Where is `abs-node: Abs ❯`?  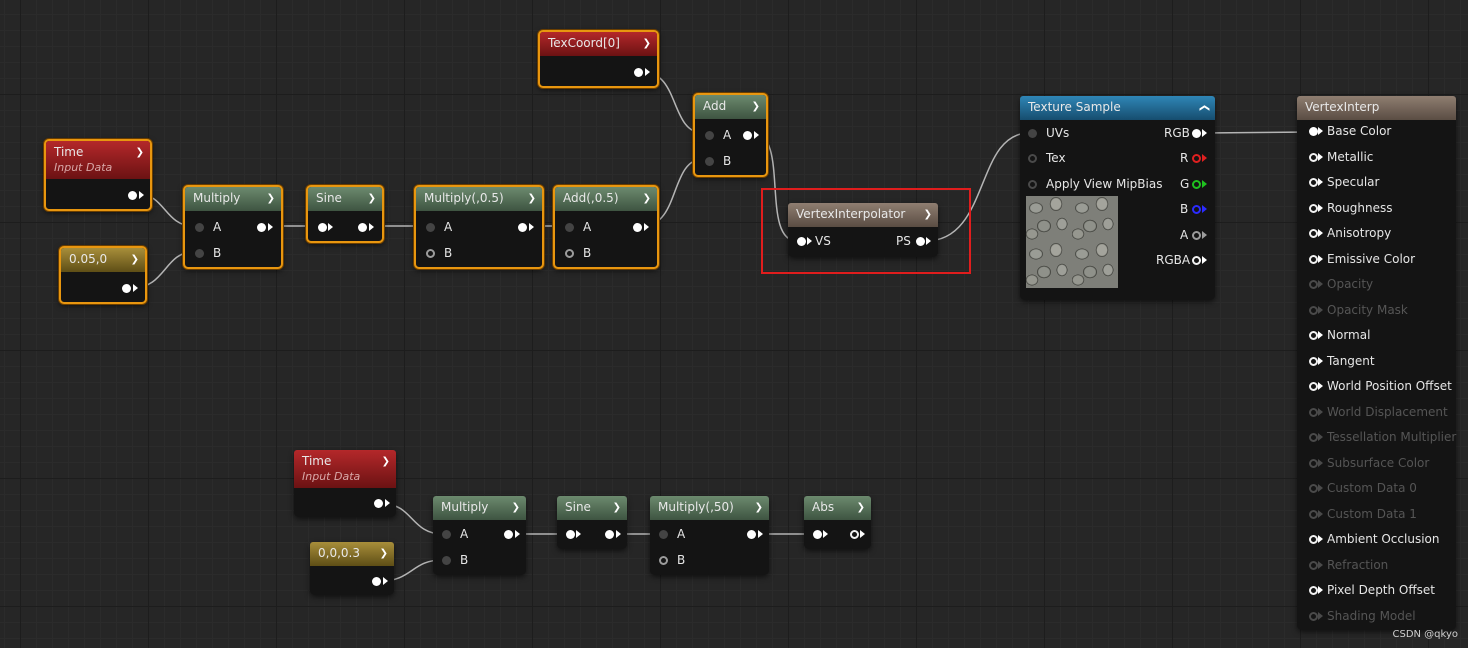 abs-node: Abs ❯ is located at coordinates (837, 522).